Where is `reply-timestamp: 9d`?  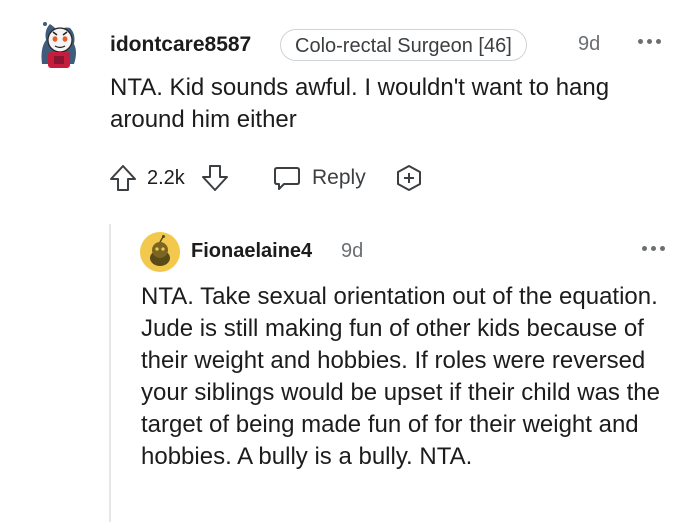
reply-timestamp: 9d is located at coordinates (352, 251).